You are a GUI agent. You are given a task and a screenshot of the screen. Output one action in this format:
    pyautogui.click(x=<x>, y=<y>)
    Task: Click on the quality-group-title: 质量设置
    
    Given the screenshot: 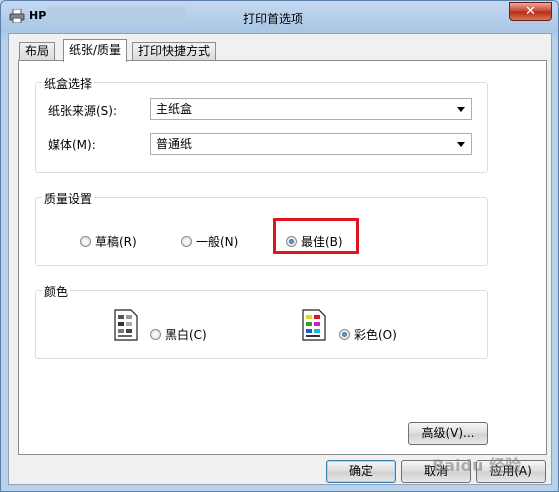 What is the action you would take?
    pyautogui.click(x=68, y=198)
    